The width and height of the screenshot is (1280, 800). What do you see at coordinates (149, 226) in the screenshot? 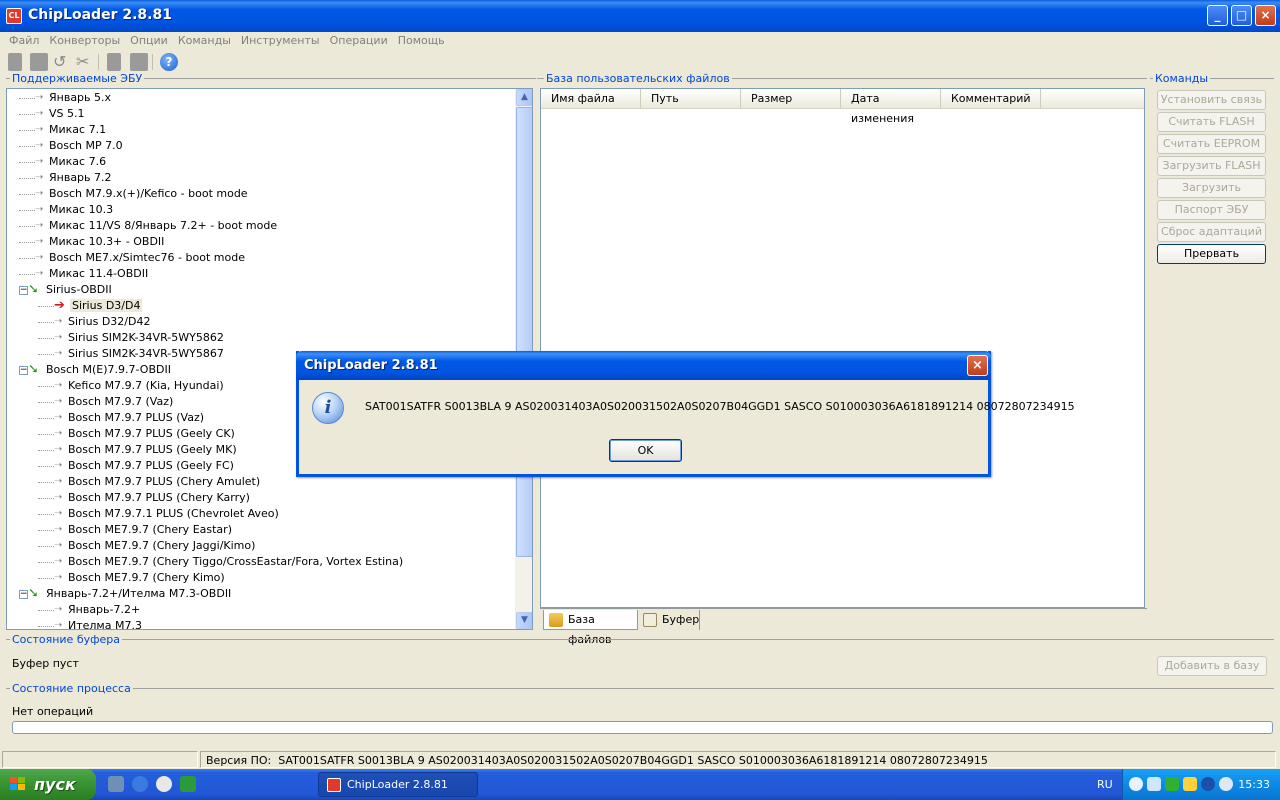
I see `tree-item: ➝ Микас 11/VS 8/Январь 7.2+ - boot mode` at bounding box center [149, 226].